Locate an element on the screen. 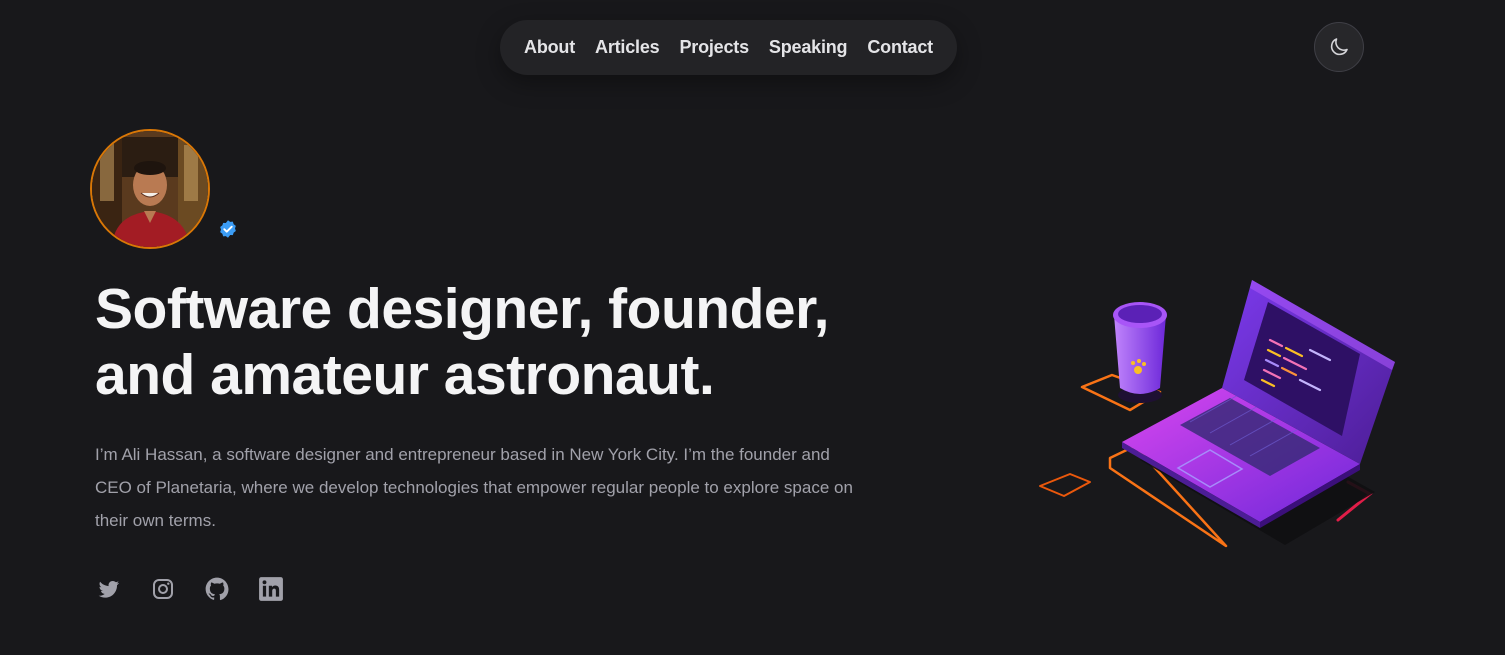 This screenshot has height=655, width=1505. main-nav: About Articles Projects Speaking Contact is located at coordinates (728, 47).